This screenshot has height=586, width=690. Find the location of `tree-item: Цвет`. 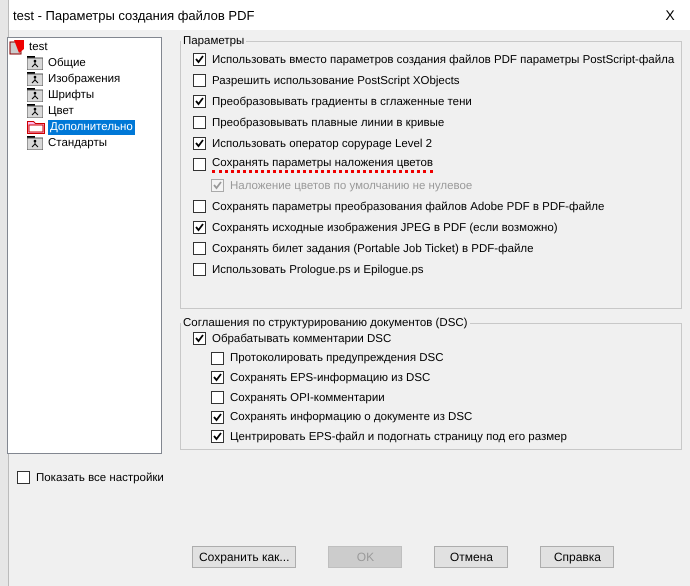

tree-item: Цвет is located at coordinates (61, 111).